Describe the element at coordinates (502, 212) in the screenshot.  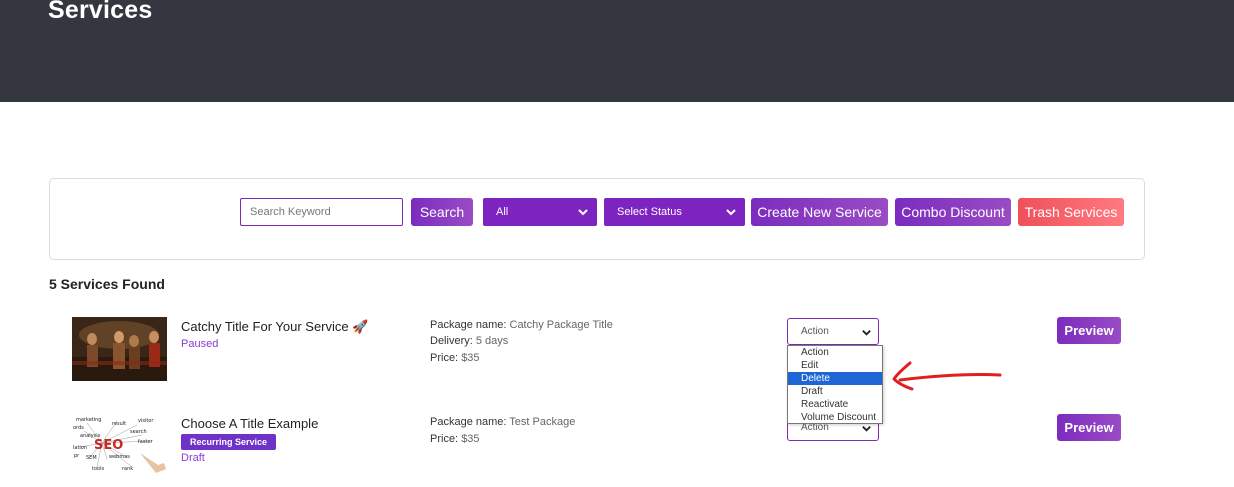
I see `category-select-value: All` at that location.